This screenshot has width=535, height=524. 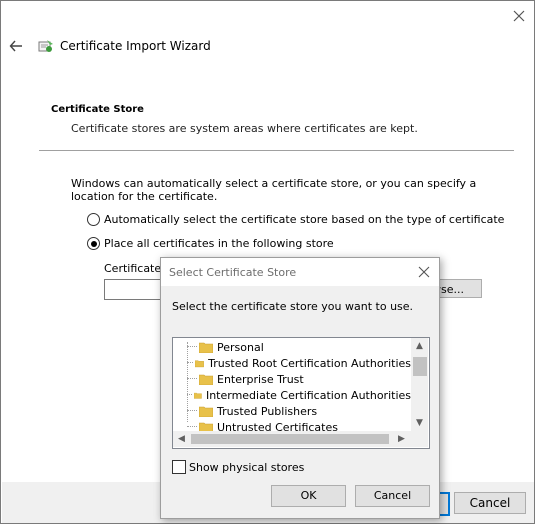 I want to click on store-item-label: Trusted Publishers, so click(x=267, y=411).